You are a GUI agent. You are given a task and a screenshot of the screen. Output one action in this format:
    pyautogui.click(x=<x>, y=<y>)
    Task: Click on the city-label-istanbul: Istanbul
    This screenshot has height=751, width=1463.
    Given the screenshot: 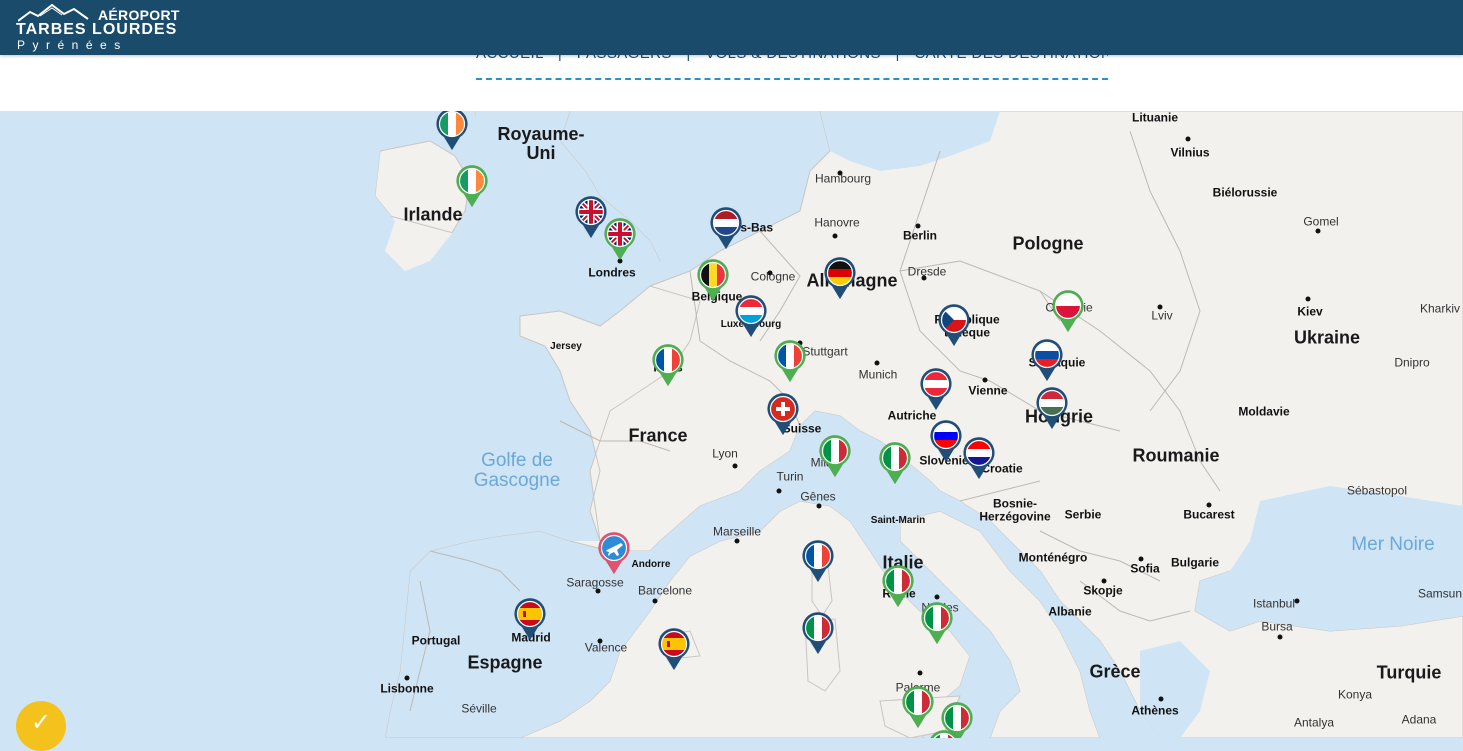 What is the action you would take?
    pyautogui.click(x=1274, y=603)
    